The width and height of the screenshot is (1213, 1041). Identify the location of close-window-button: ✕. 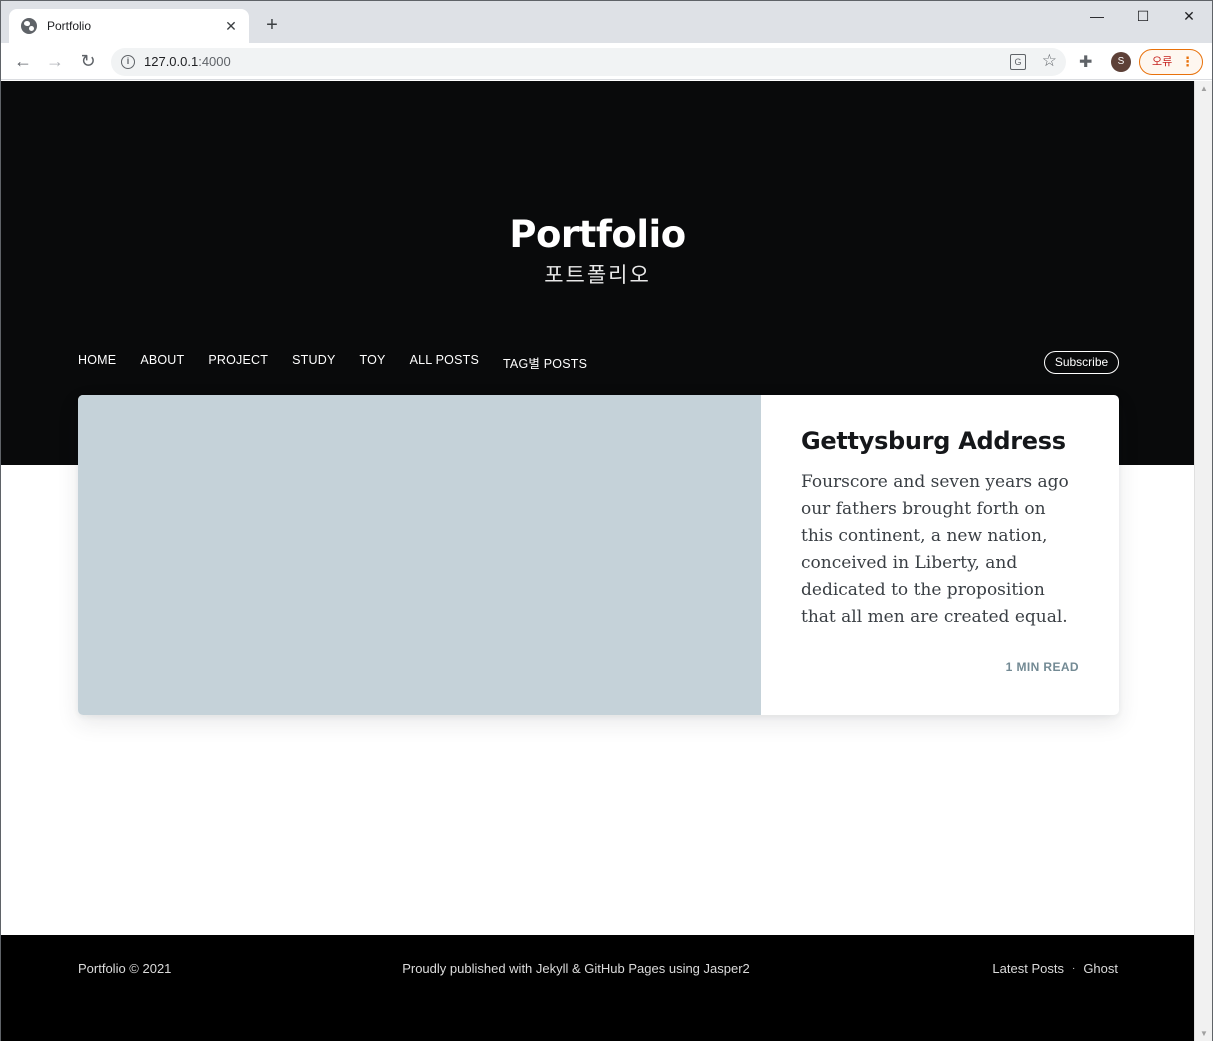
(1189, 16).